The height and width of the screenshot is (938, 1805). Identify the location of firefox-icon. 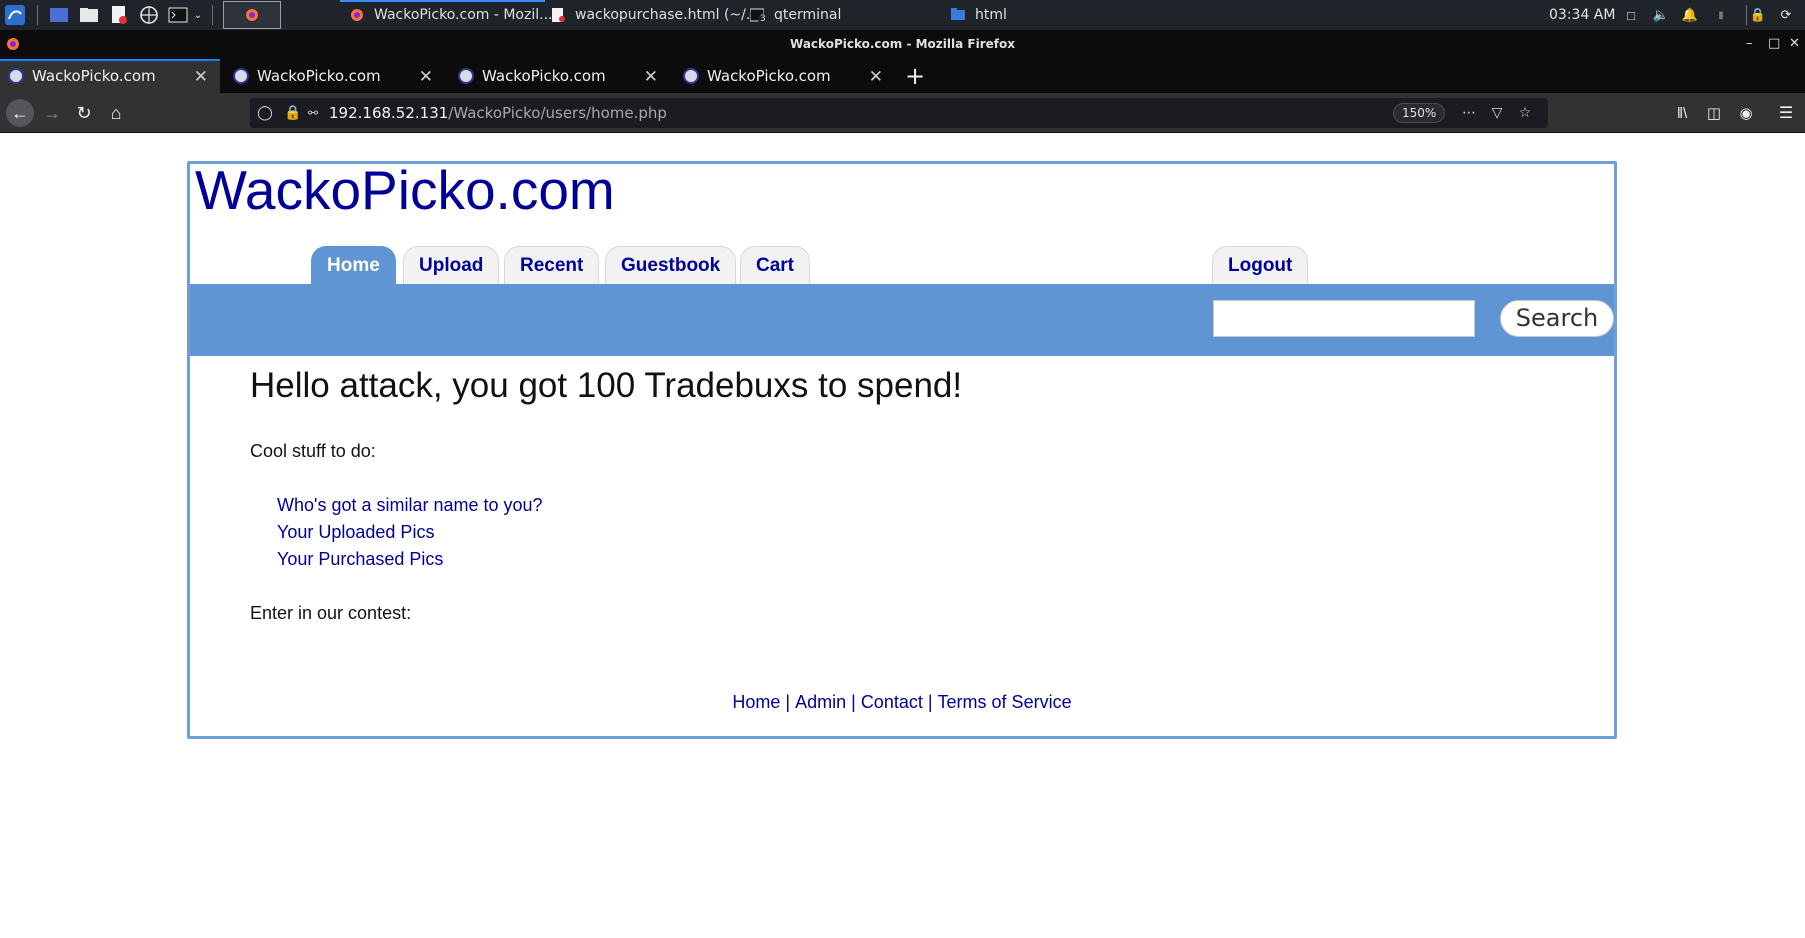
(357, 15).